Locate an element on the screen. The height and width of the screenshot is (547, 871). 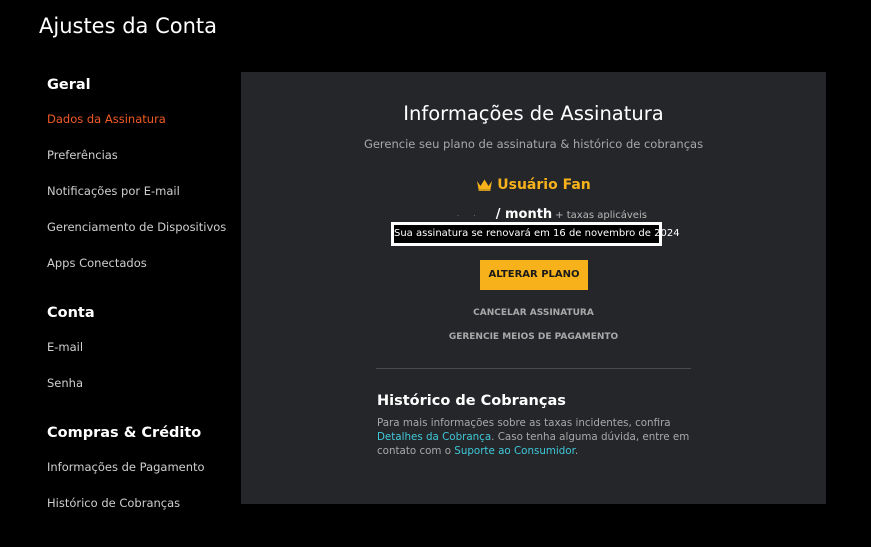
billing-details-link: Detalhes da Cobrança is located at coordinates (434, 437).